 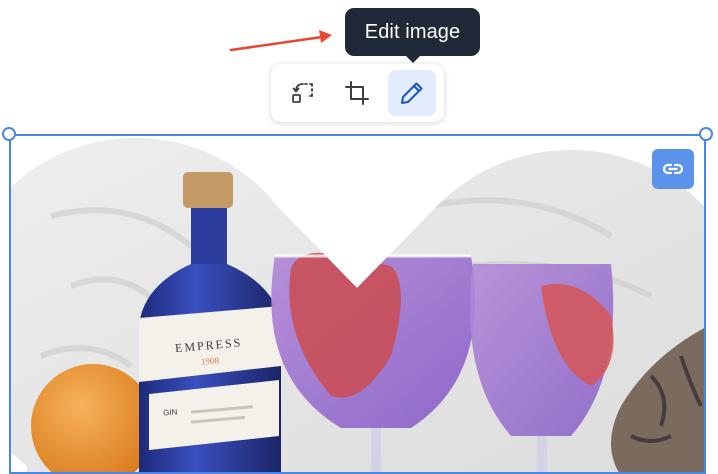 What do you see at coordinates (210, 361) in the screenshot?
I see `svg-text: 1908` at bounding box center [210, 361].